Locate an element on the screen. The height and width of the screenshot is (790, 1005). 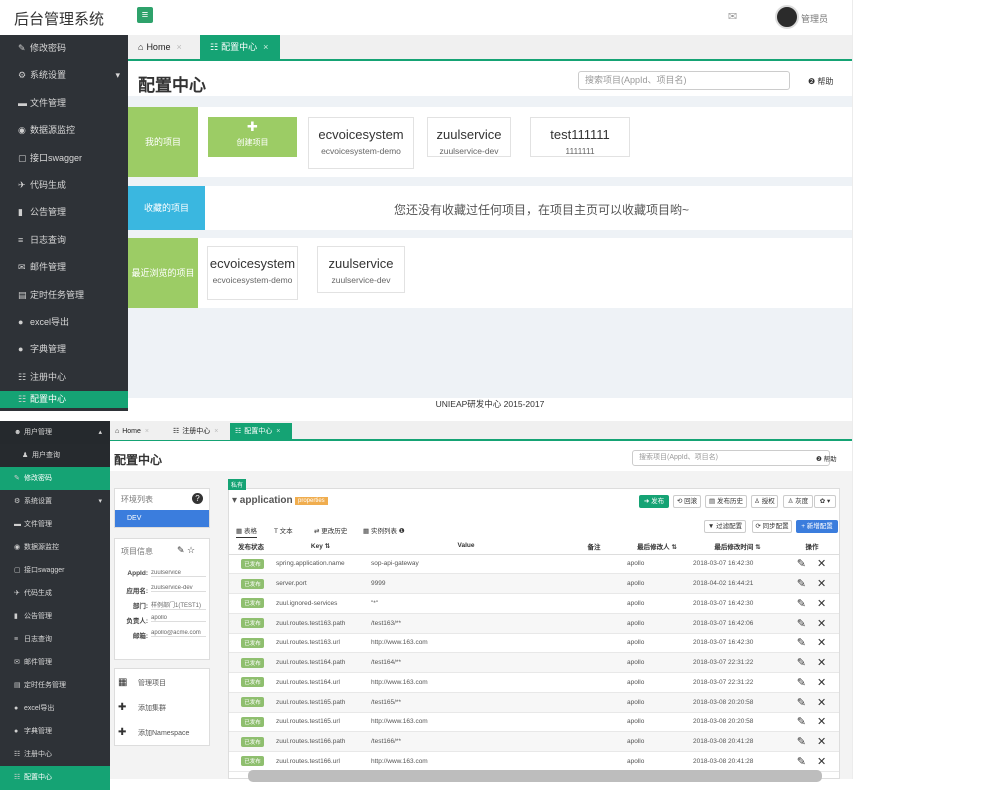
recent-card: ecvoicesystem ecvoicesystem-demo is located at coordinates (252, 273).